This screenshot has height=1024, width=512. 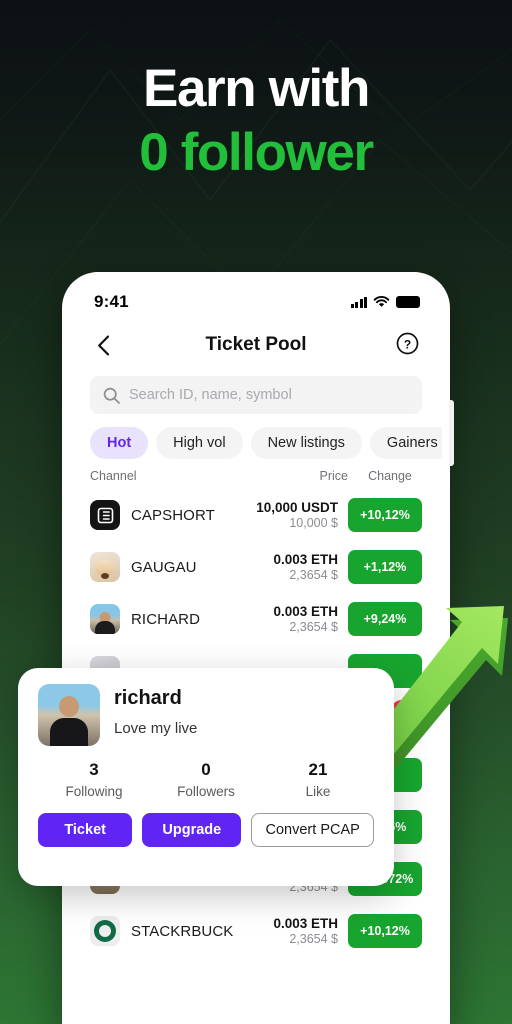 What do you see at coordinates (111, 395) in the screenshot?
I see `search-icon` at bounding box center [111, 395].